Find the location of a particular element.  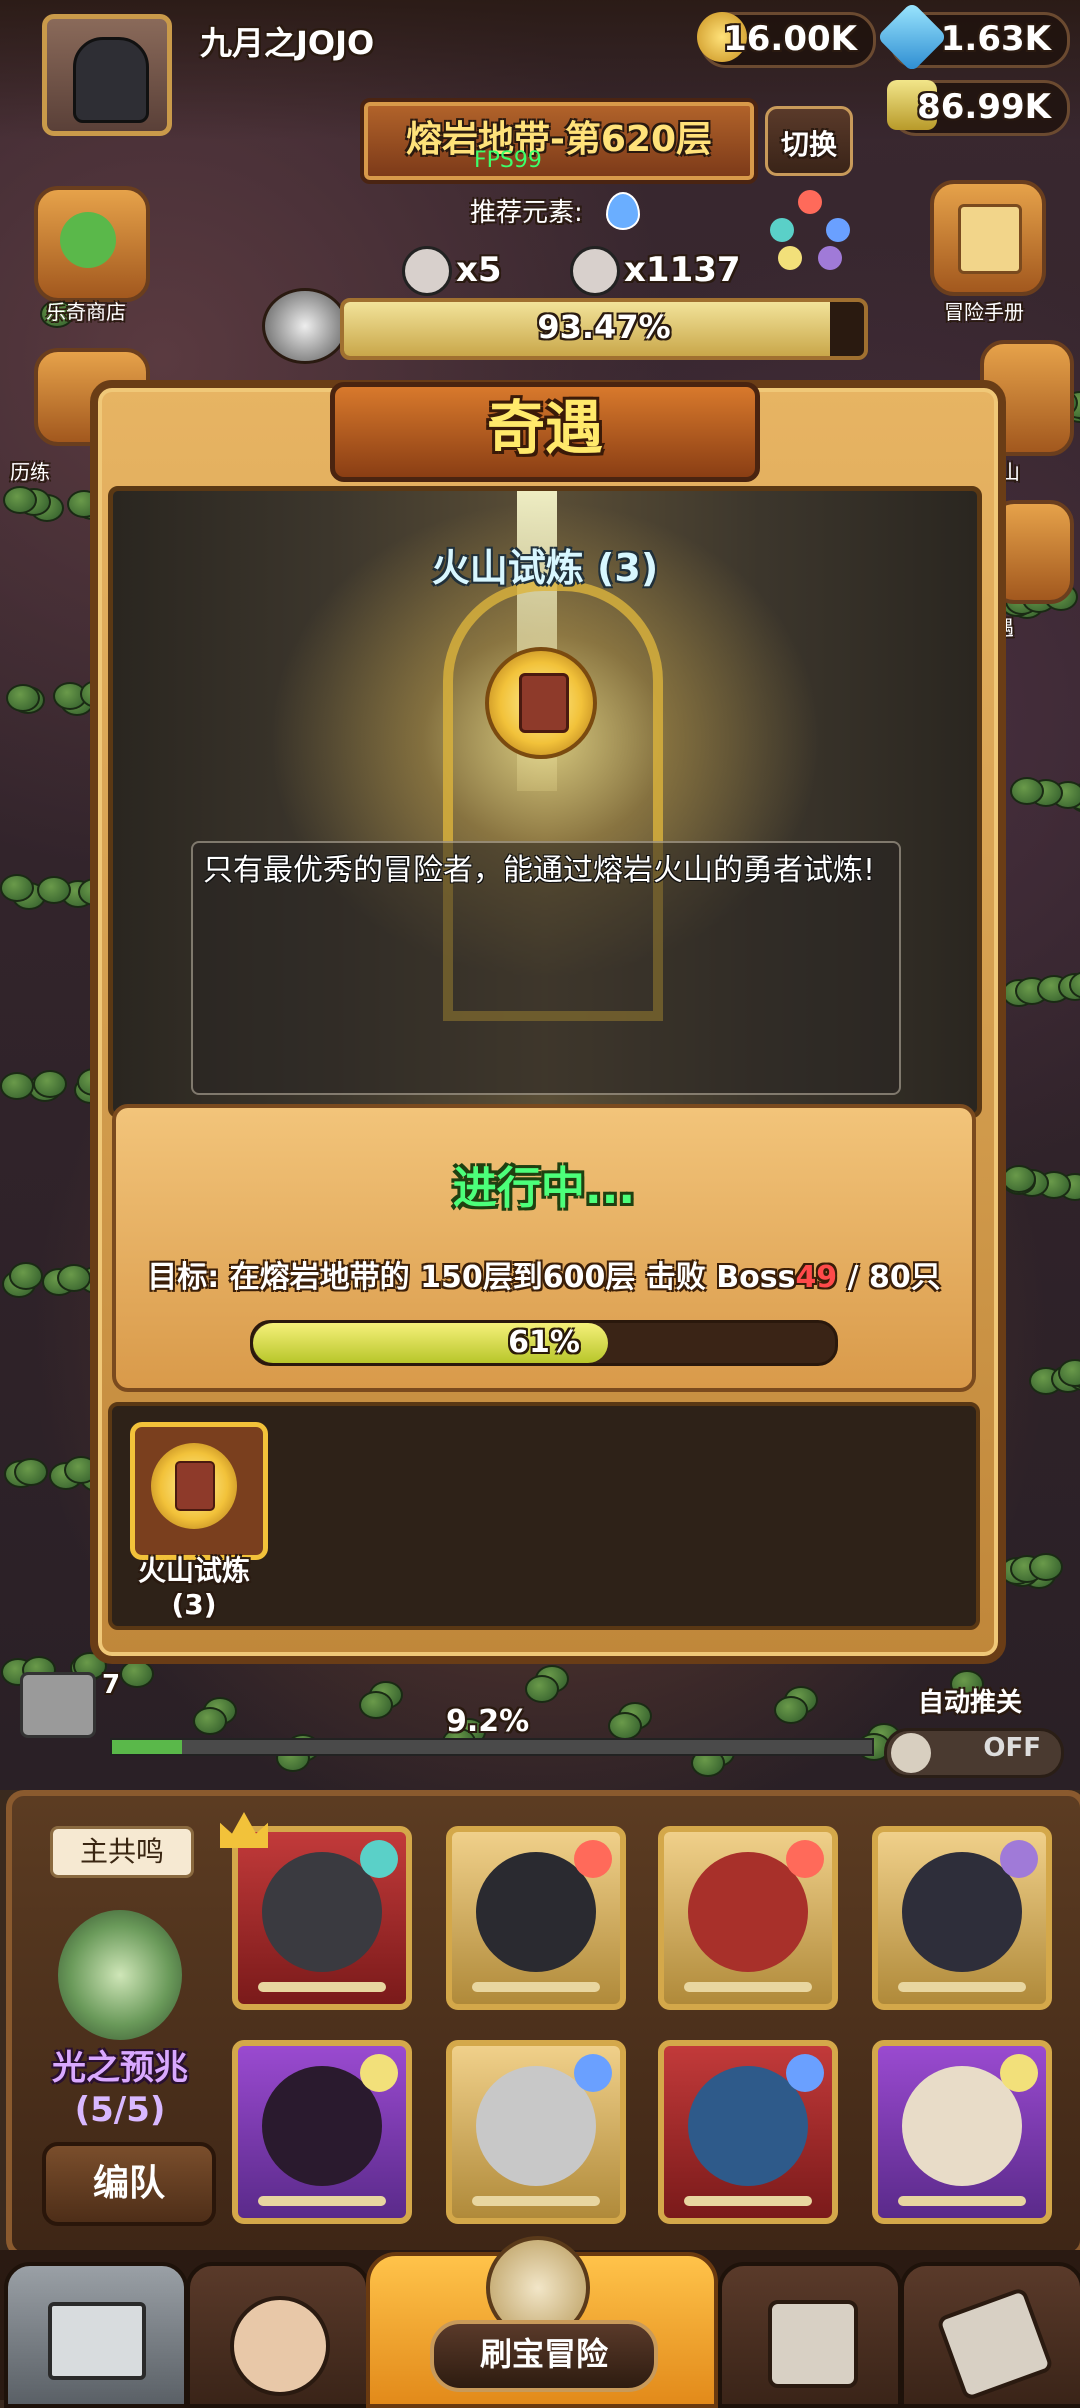

nav-adventure-label: 刷宝冒险 is located at coordinates (544, 2356).